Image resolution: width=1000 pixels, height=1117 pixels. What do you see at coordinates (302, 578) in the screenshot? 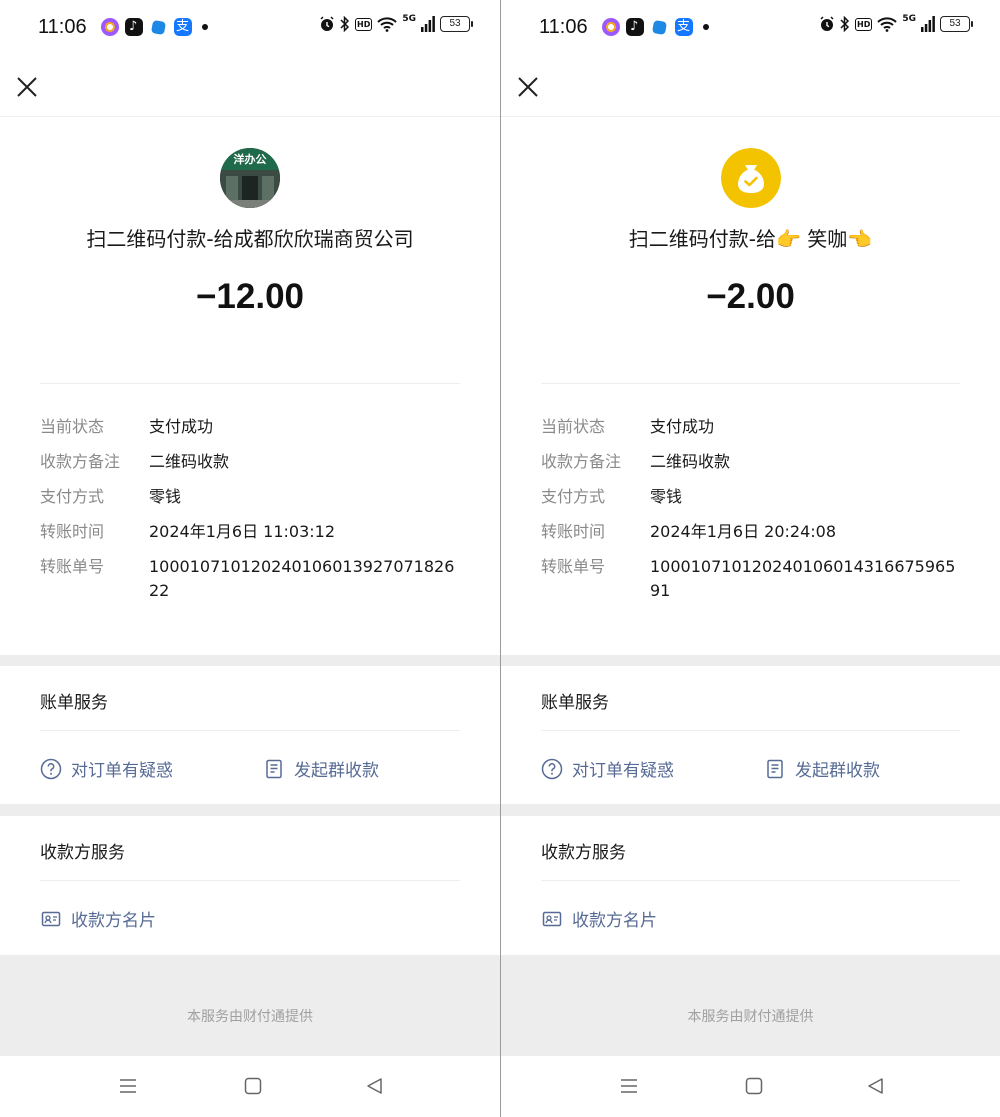
I see `detail-value: 10001071012024010601392707182622` at bounding box center [302, 578].